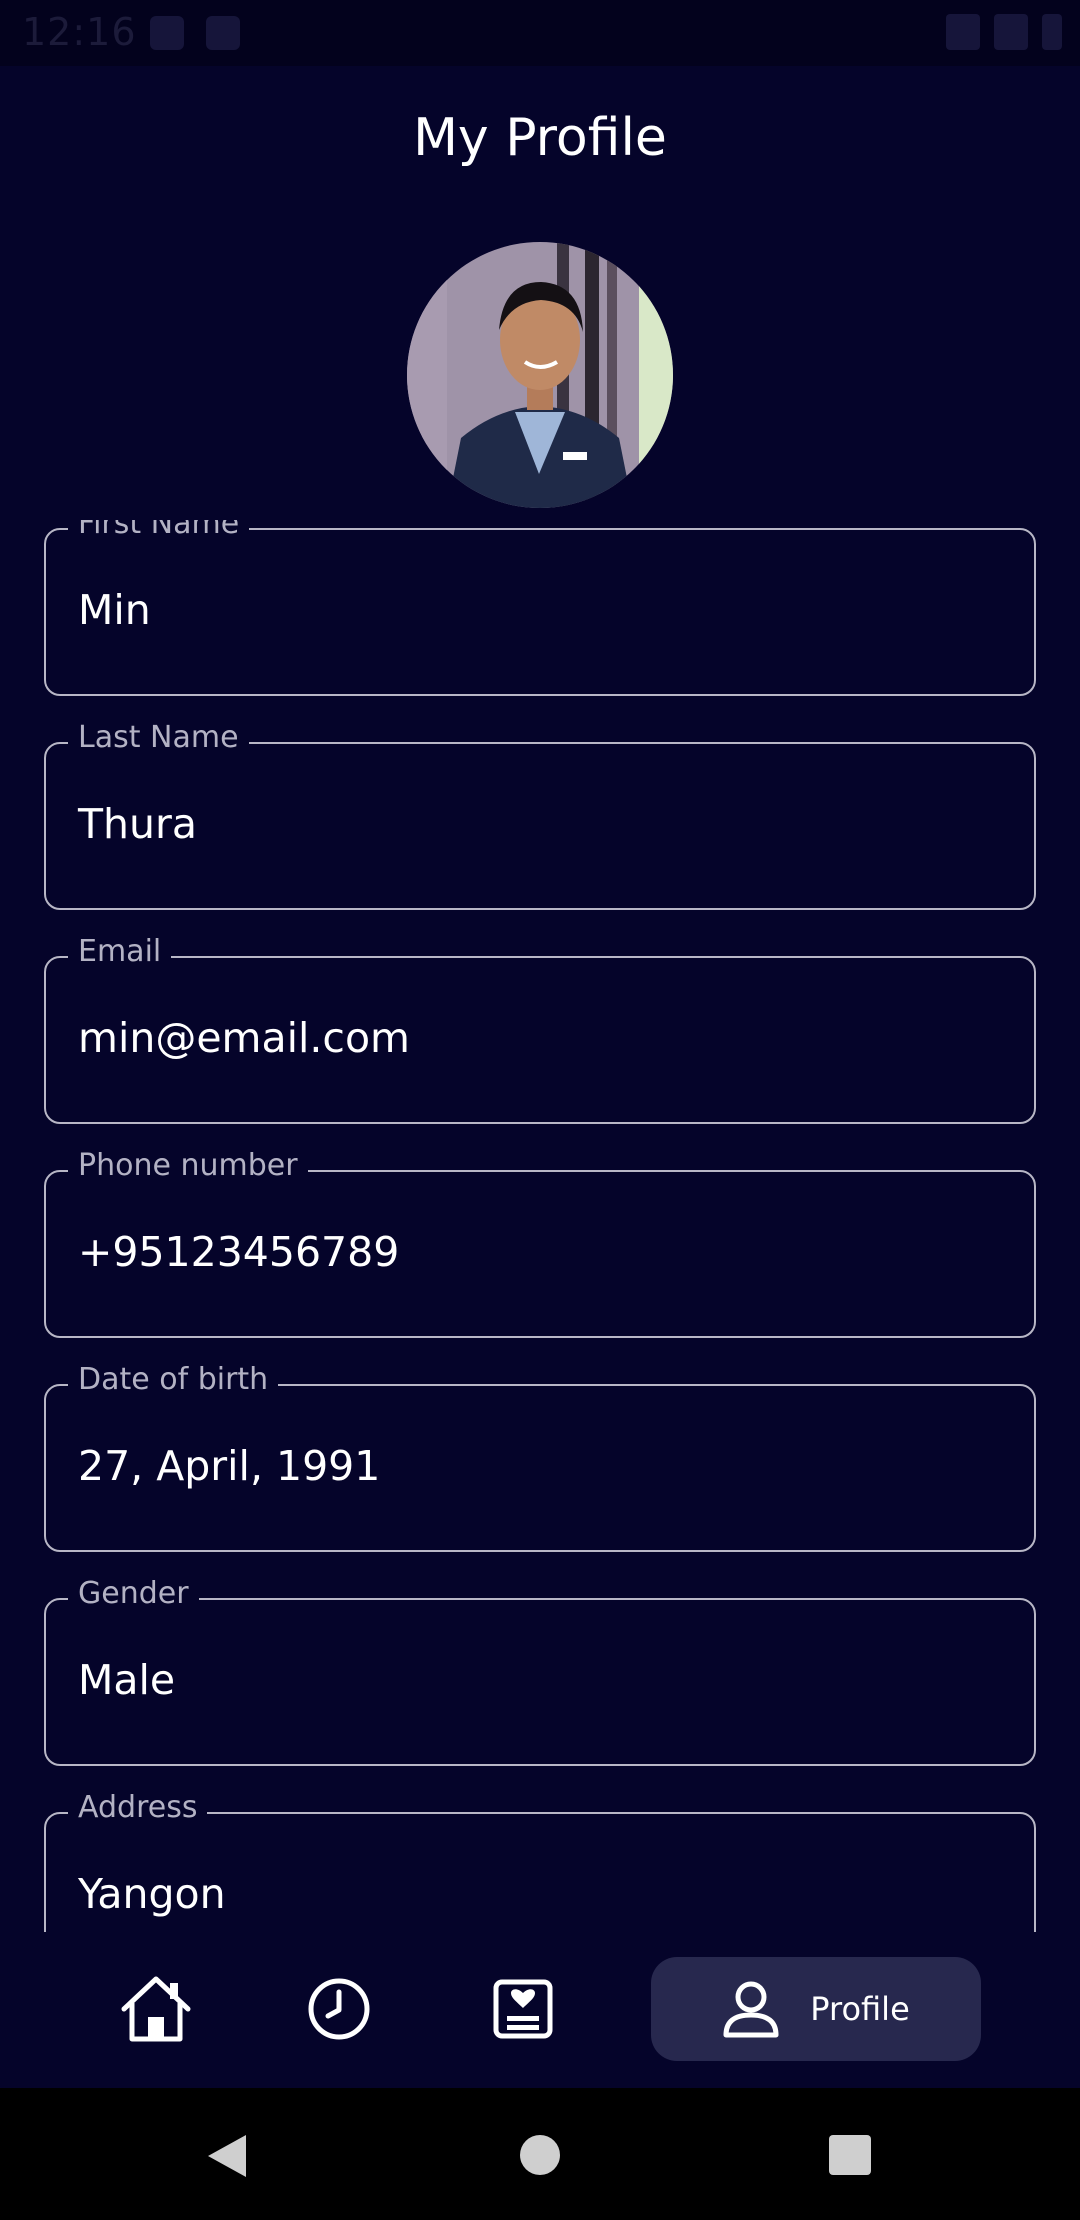 This screenshot has width=1080, height=2220. What do you see at coordinates (167, 33) in the screenshot?
I see `notification-icon` at bounding box center [167, 33].